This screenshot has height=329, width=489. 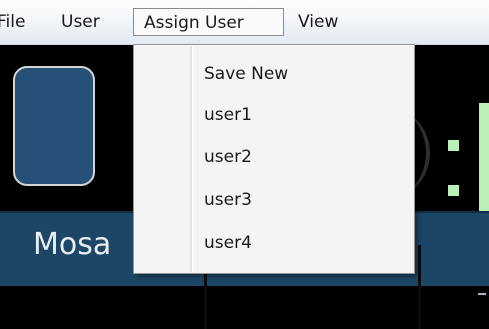 What do you see at coordinates (482, 294) in the screenshot?
I see `tab-edge-glyph` at bounding box center [482, 294].